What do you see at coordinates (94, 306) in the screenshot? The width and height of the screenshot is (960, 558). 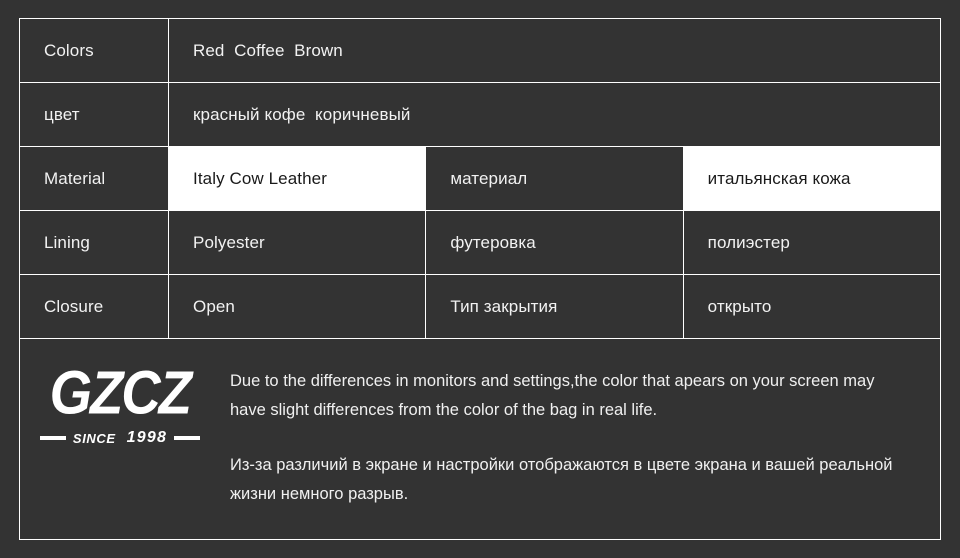 I see `spec-label-closure: Closure` at bounding box center [94, 306].